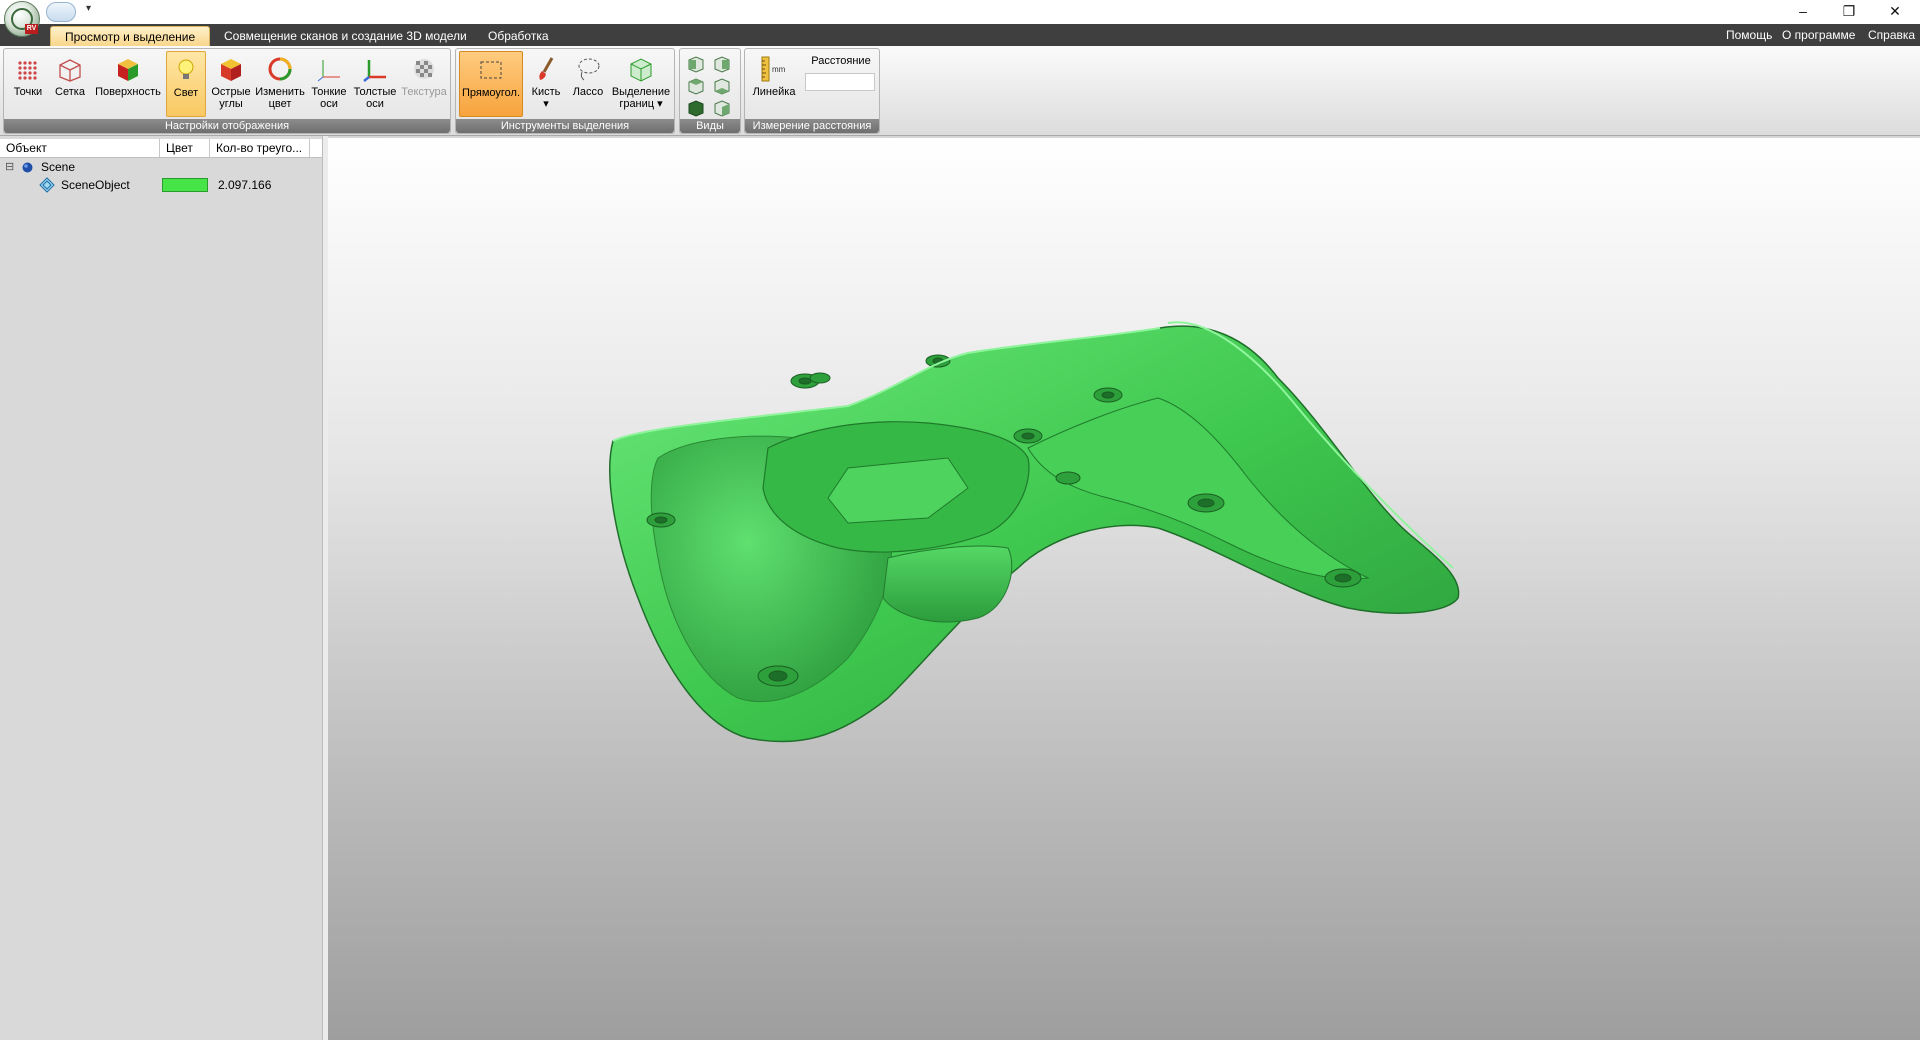 The width and height of the screenshot is (1920, 1040). What do you see at coordinates (774, 92) in the screenshot?
I see `ruler-label: Линейка` at bounding box center [774, 92].